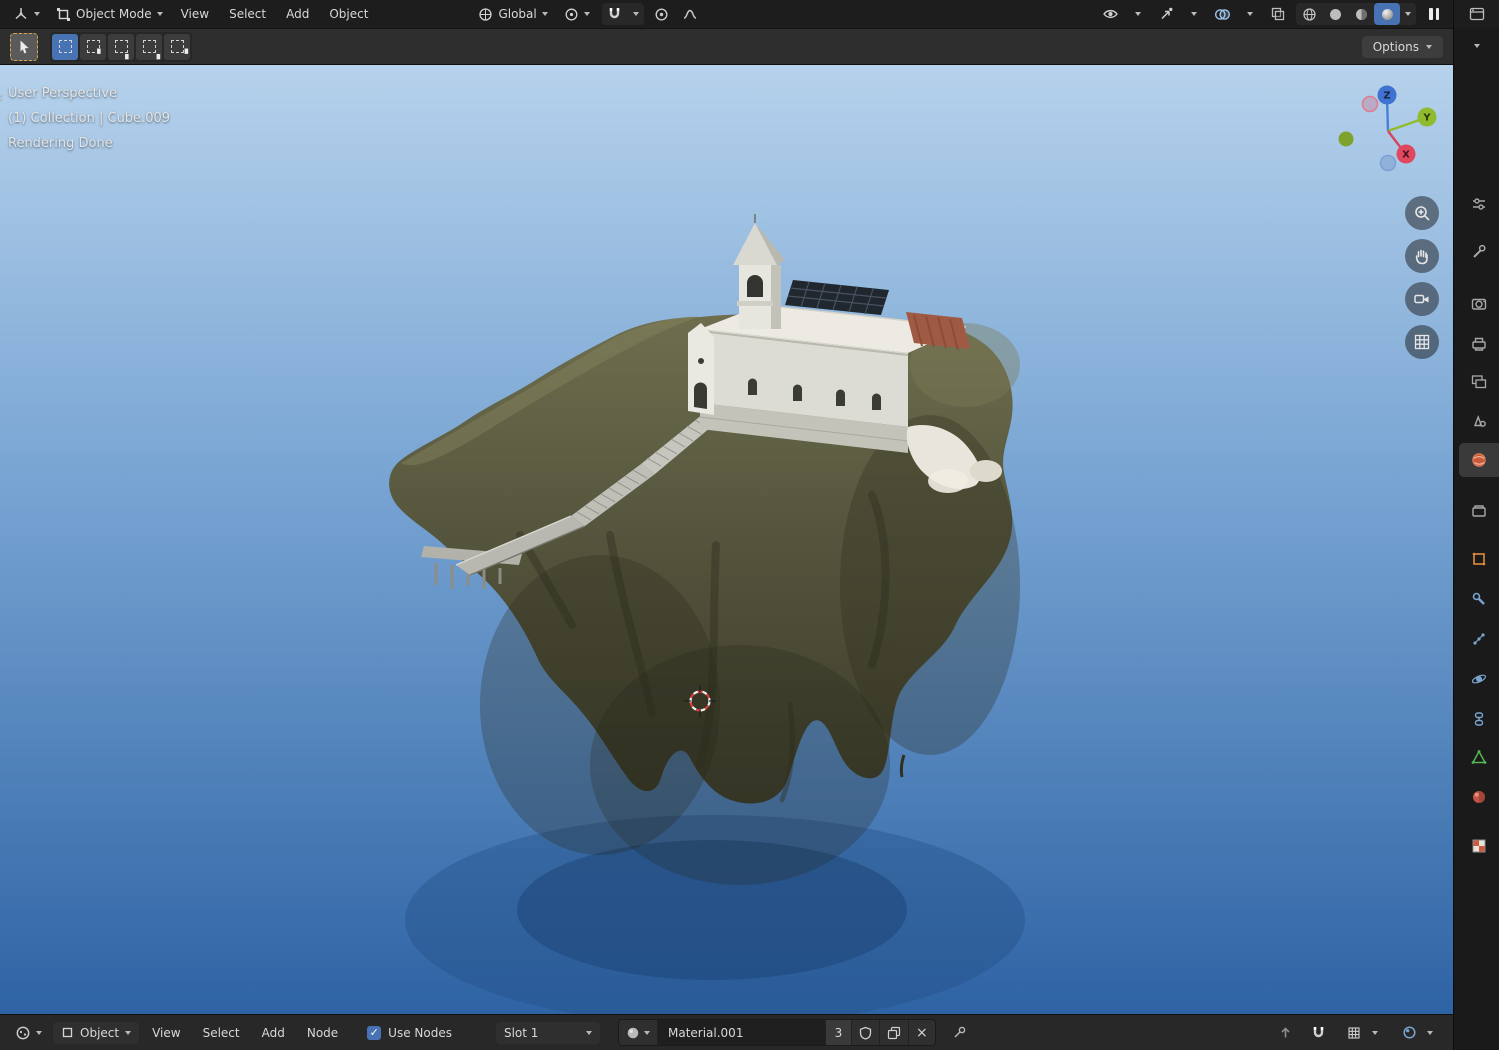  What do you see at coordinates (1476, 14) in the screenshot?
I see `properties-editor-type-button` at bounding box center [1476, 14].